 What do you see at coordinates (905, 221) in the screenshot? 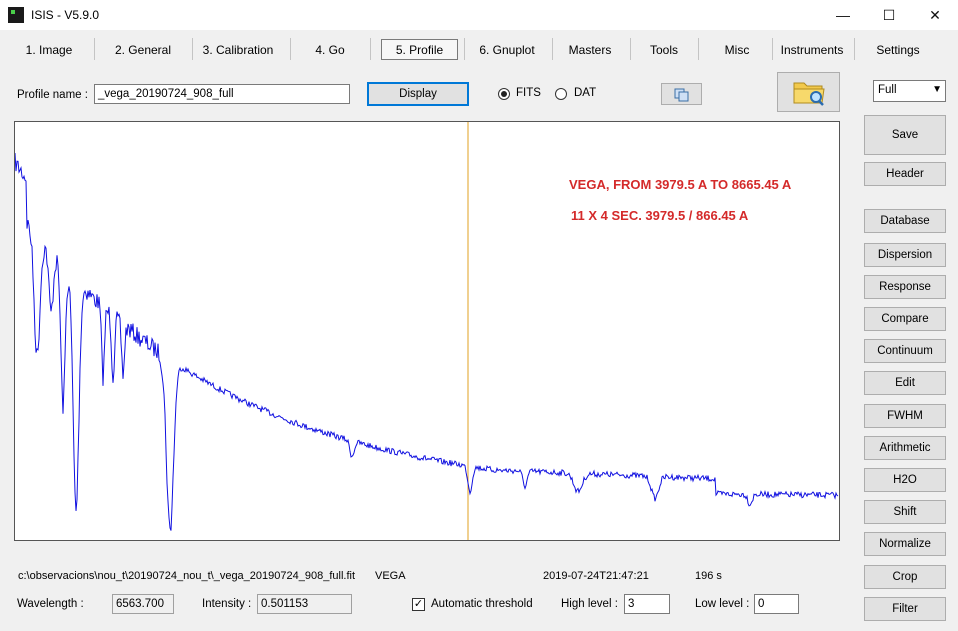
I see `database-button: Database` at bounding box center [905, 221].